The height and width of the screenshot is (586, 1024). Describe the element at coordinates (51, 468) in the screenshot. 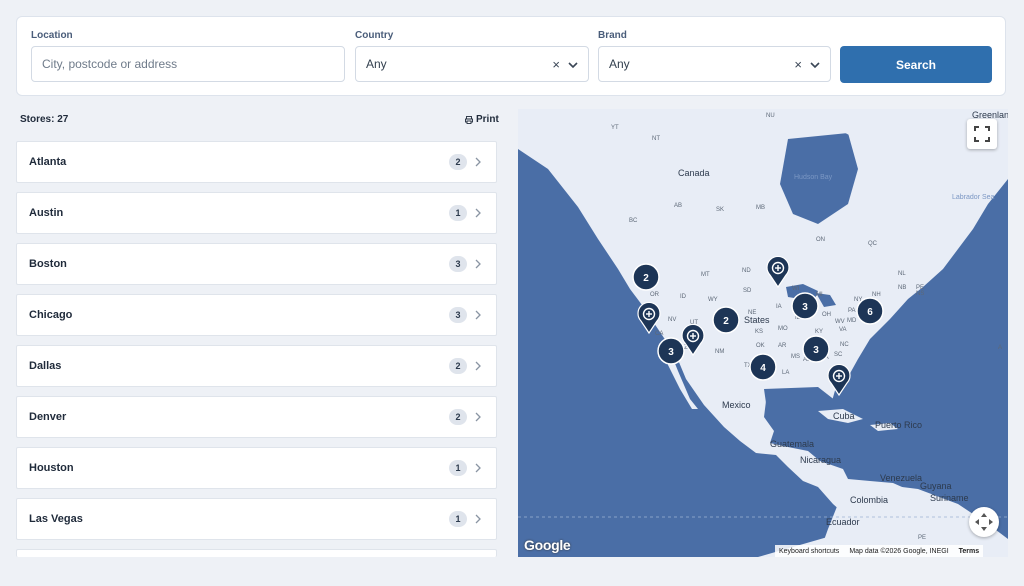

I see `store-name: Houston` at that location.